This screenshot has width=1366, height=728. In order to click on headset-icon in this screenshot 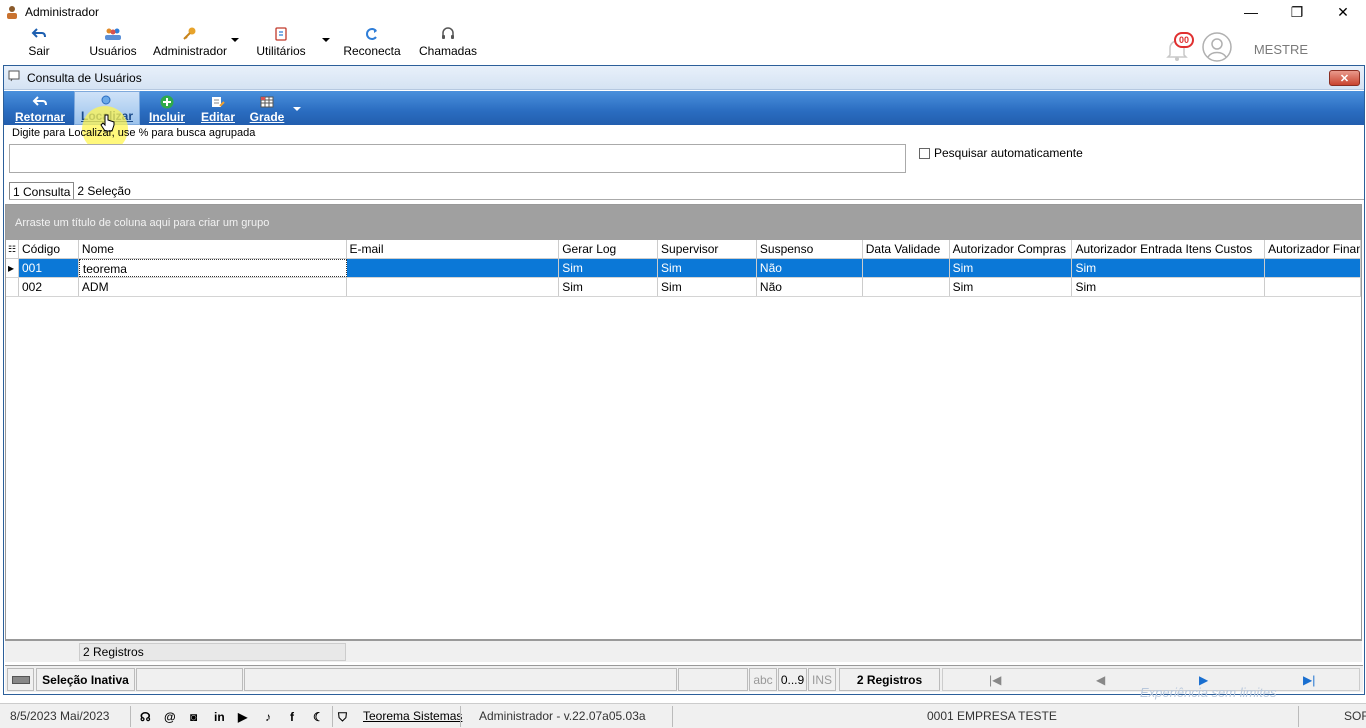, I will do `click(448, 34)`.